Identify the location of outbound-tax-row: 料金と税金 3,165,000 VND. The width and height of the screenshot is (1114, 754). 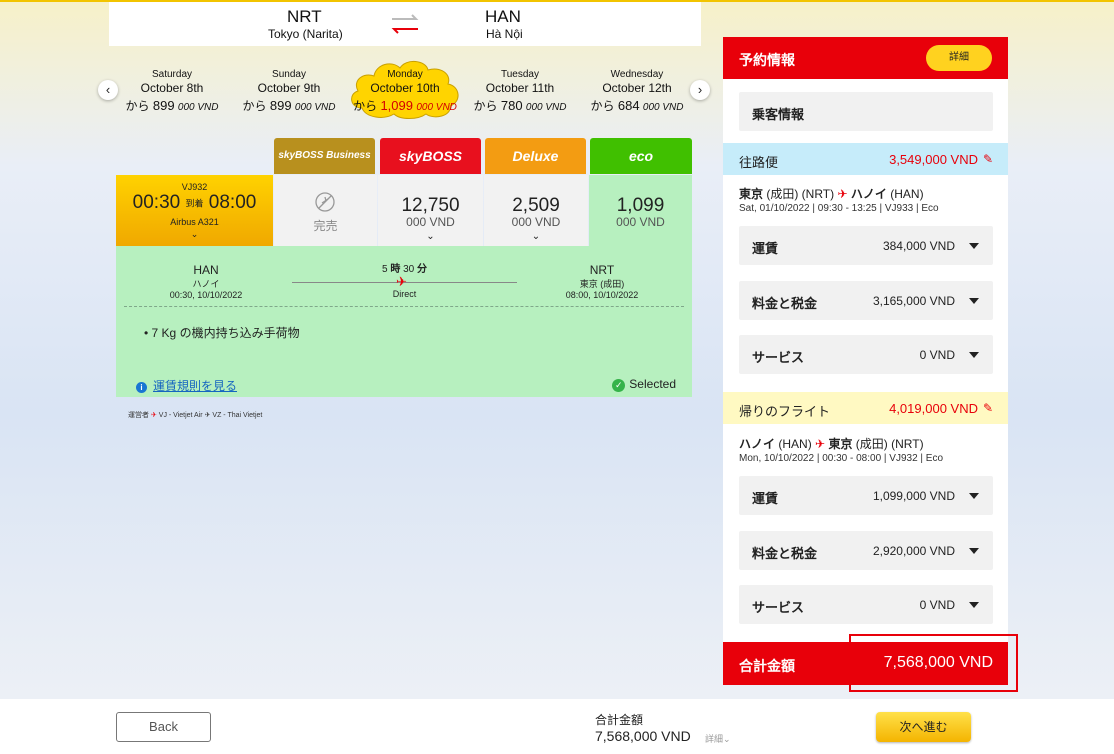
(866, 300).